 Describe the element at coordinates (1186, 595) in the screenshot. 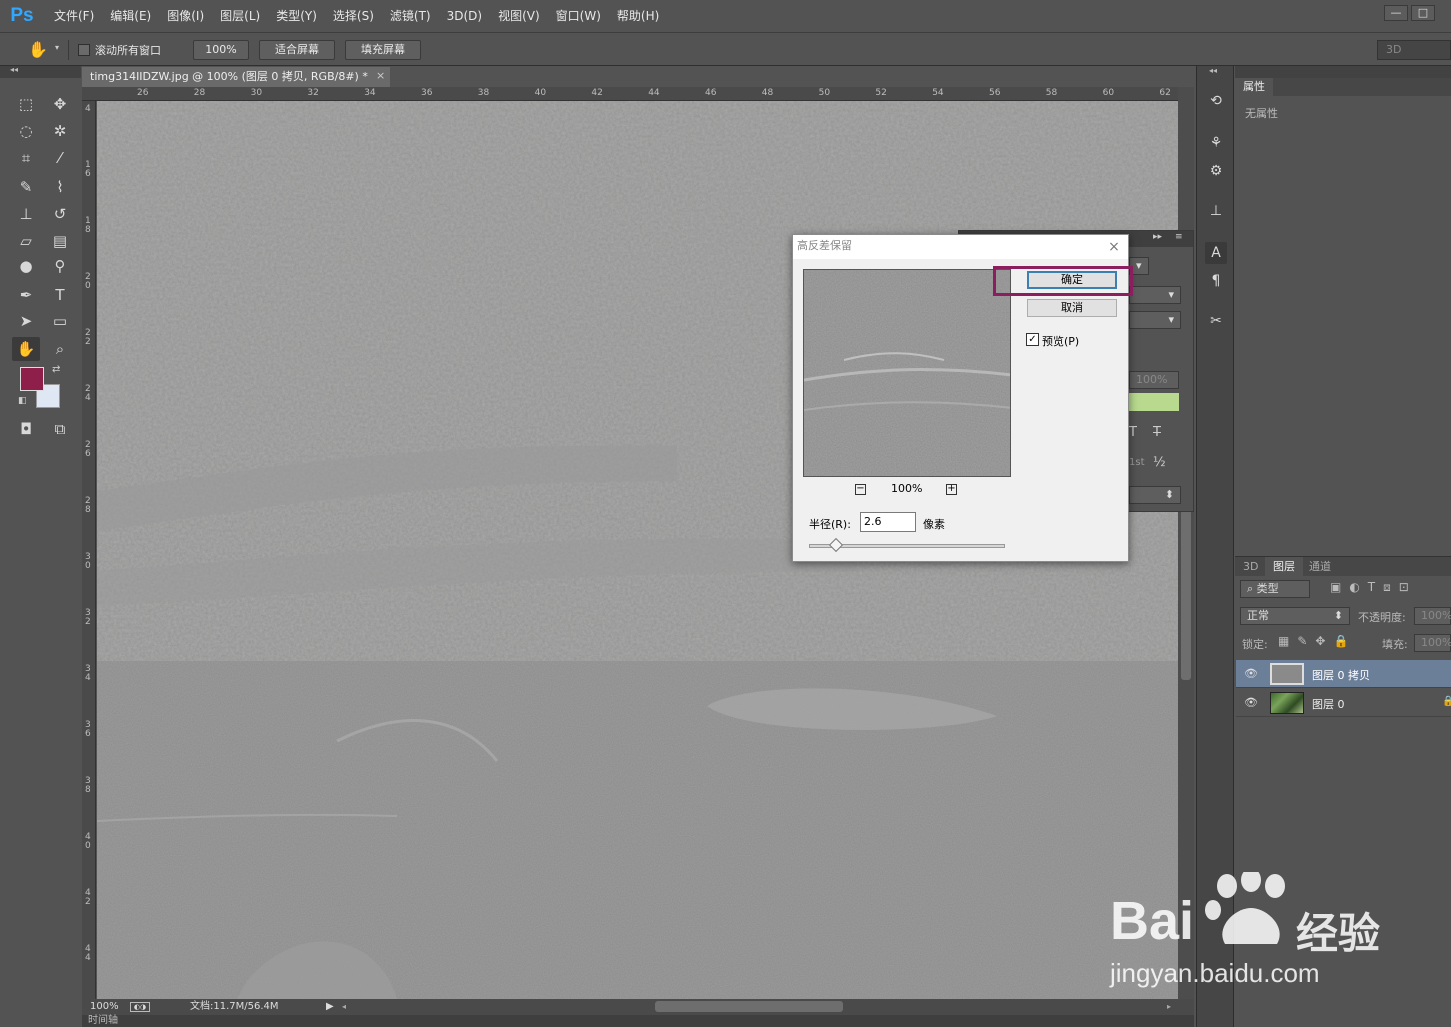

I see `vertical-scroll-thumb` at that location.